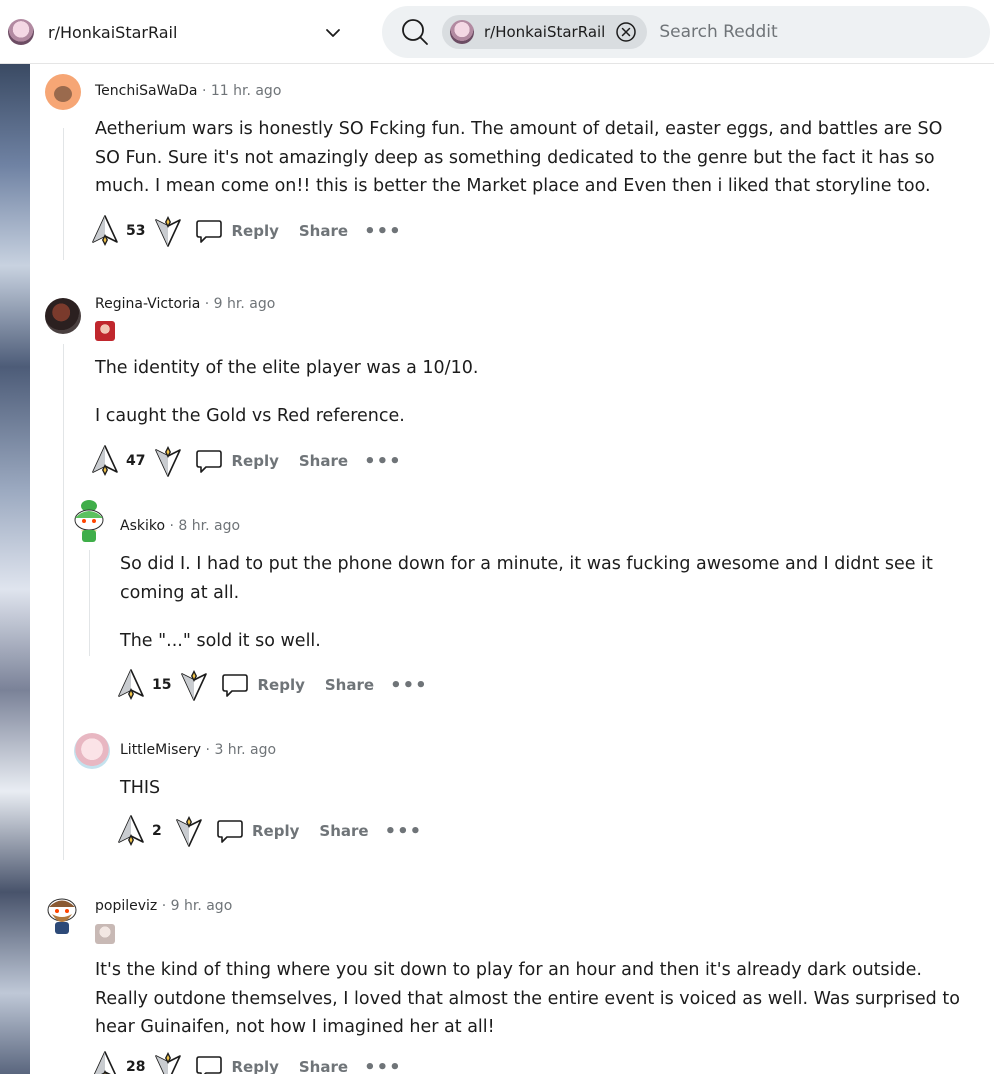 The height and width of the screenshot is (1074, 994). What do you see at coordinates (126, 906) in the screenshot?
I see `username: popileviz` at bounding box center [126, 906].